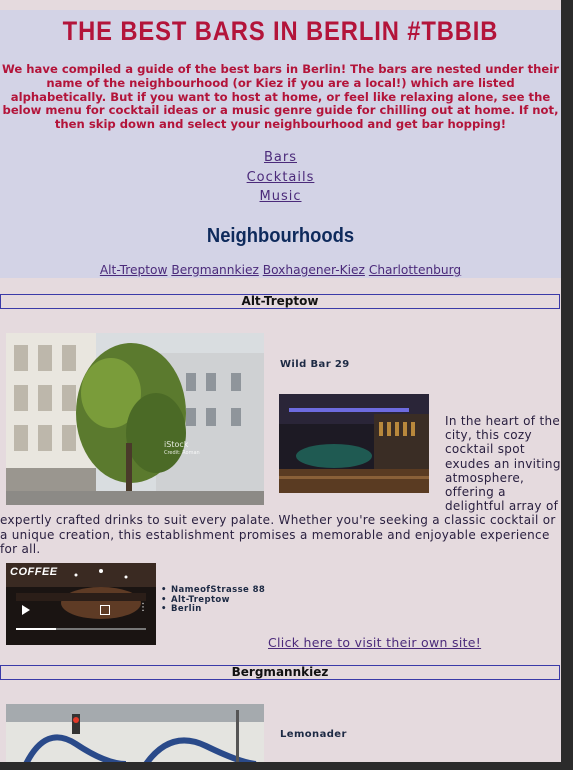 The image size is (573, 770). What do you see at coordinates (215, 270) in the screenshot?
I see `hood-link-bergmannkiez: Bergmannkiez` at bounding box center [215, 270].